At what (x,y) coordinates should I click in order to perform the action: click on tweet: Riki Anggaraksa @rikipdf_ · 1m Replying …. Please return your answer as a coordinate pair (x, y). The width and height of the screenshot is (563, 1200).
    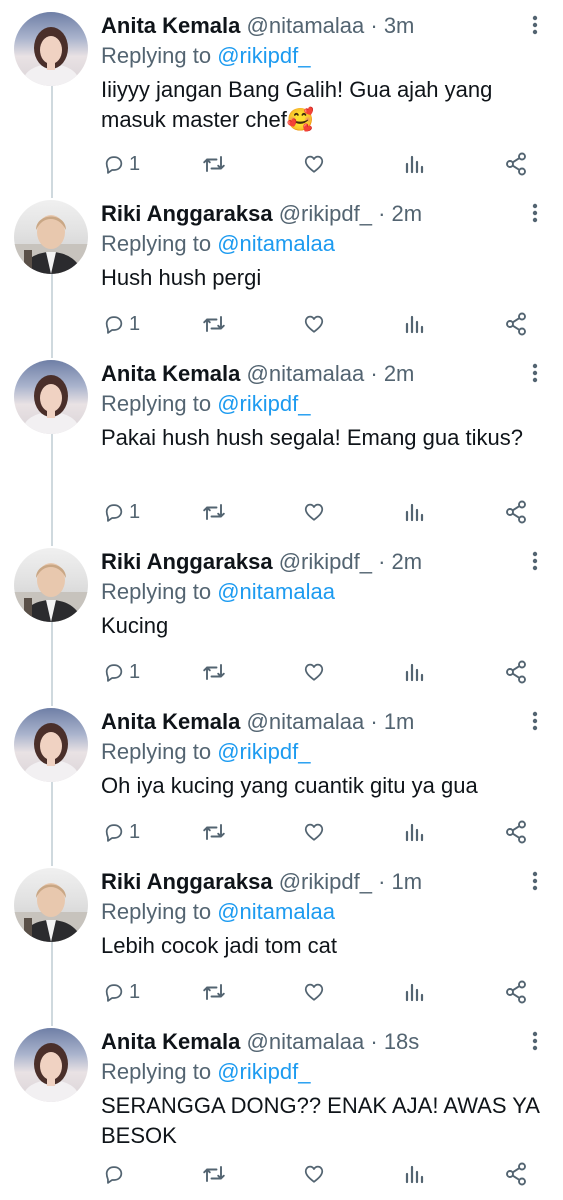
    Looking at the image, I should click on (281, 936).